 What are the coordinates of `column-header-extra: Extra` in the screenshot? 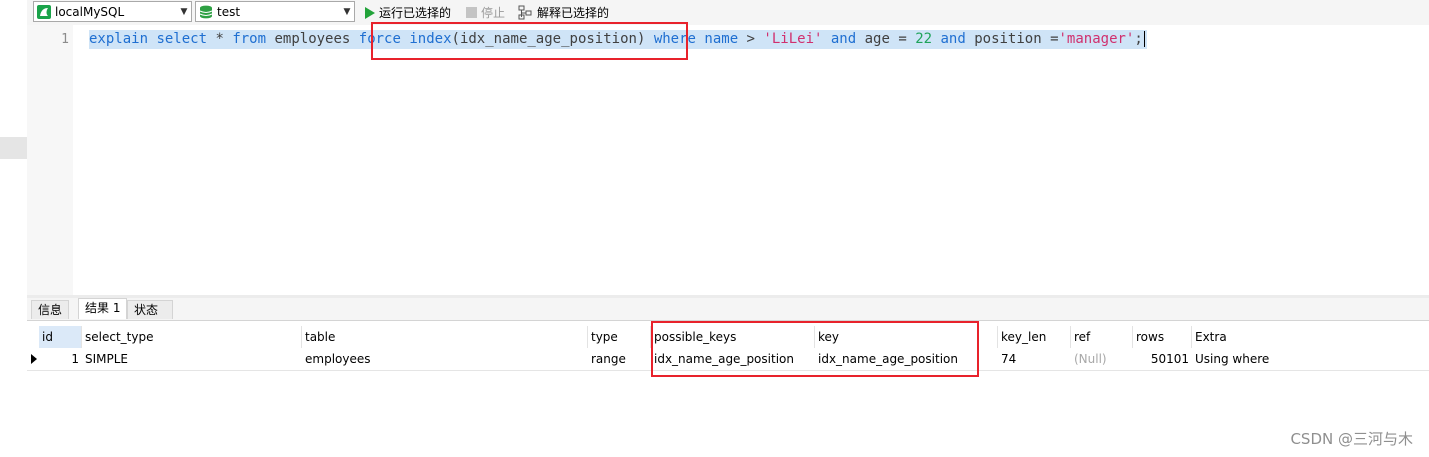 It's located at (1310, 337).